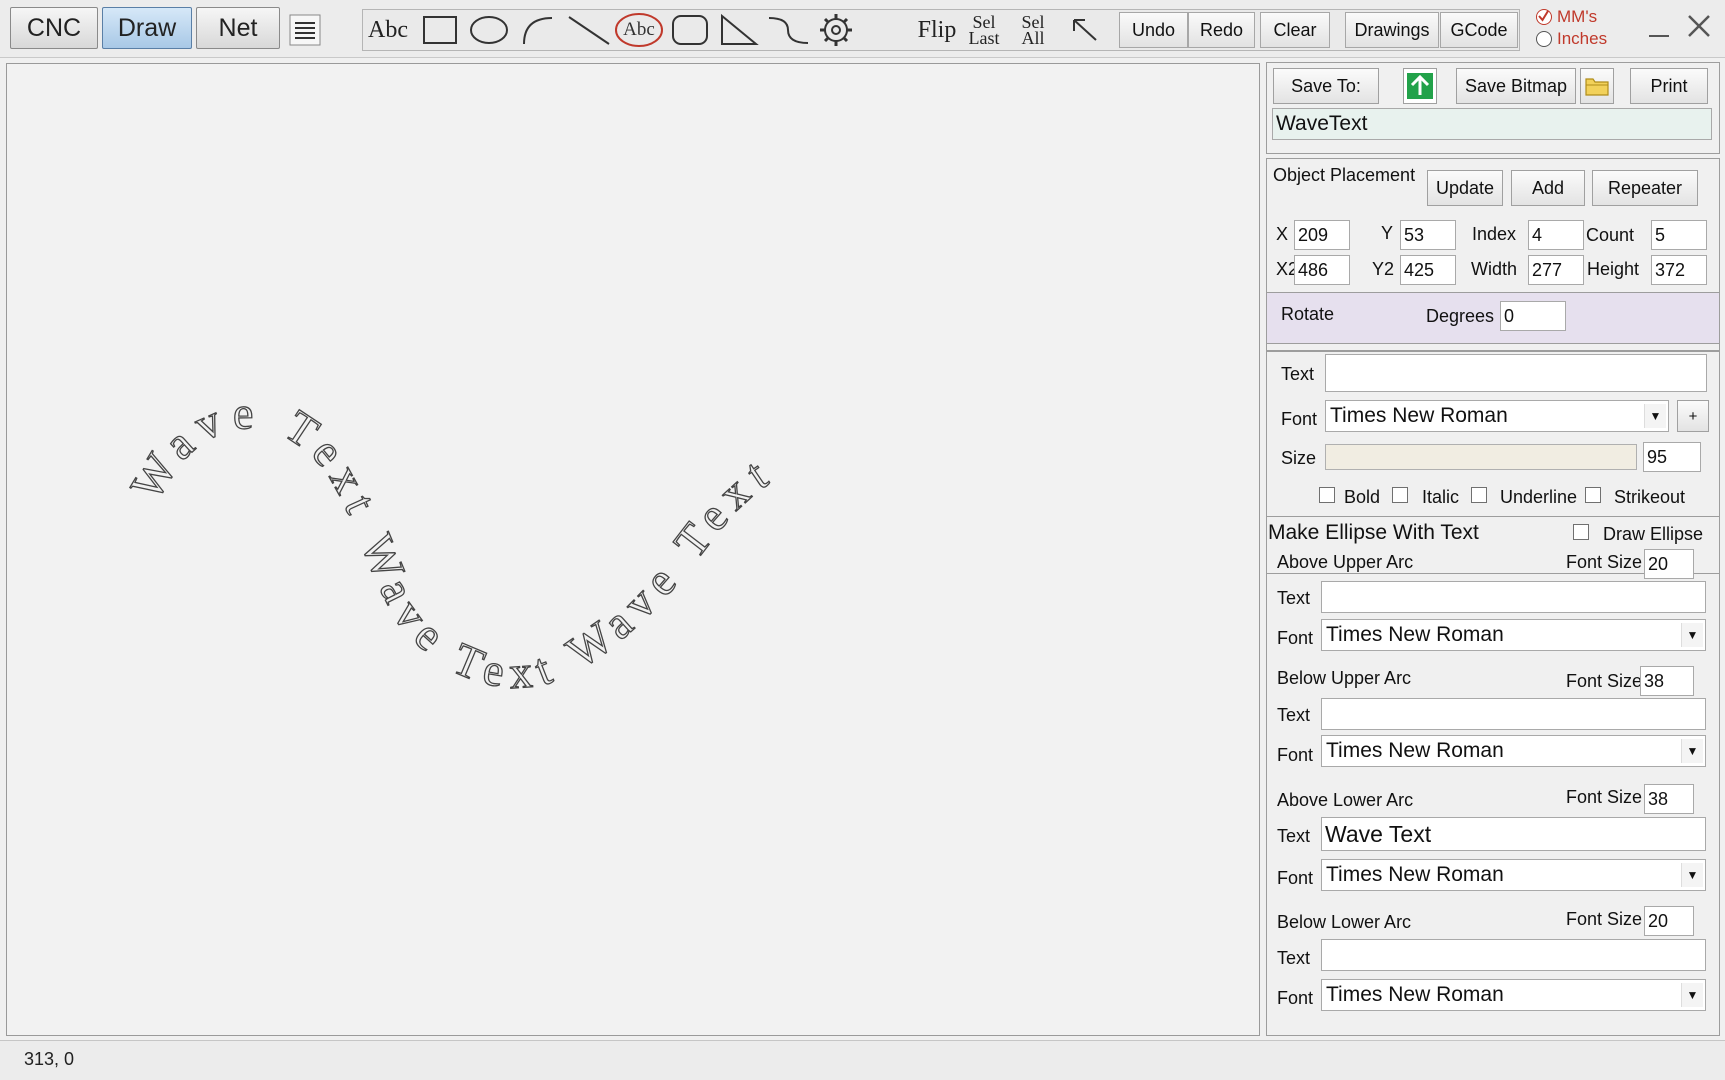  What do you see at coordinates (1400, 495) in the screenshot?
I see `italic-checkbox` at bounding box center [1400, 495].